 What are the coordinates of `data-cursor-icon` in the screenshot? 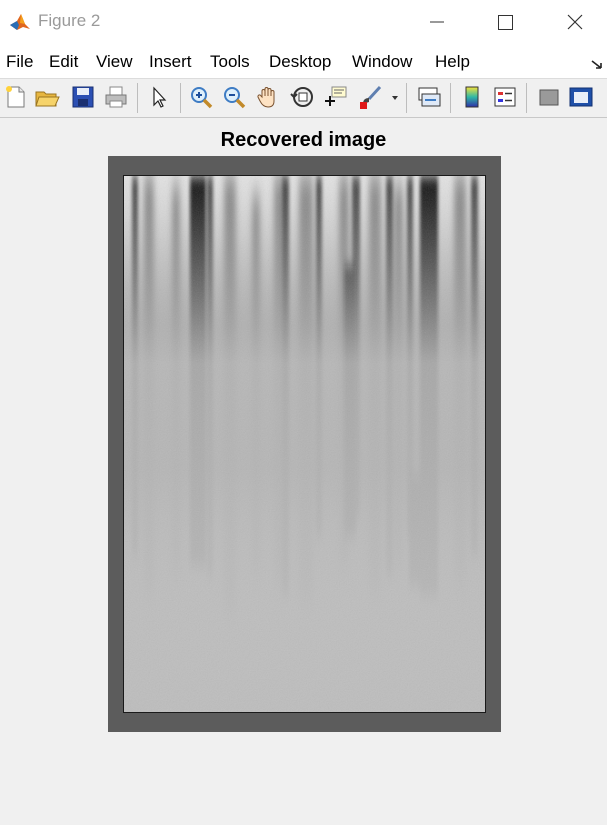 It's located at (335, 97).